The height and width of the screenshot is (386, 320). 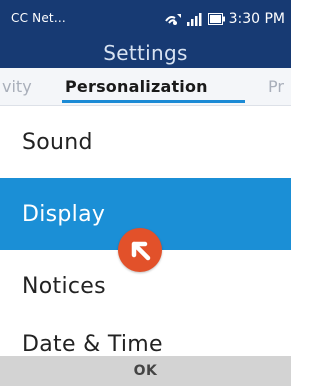 I want to click on list-item-label: Display, so click(x=64, y=214).